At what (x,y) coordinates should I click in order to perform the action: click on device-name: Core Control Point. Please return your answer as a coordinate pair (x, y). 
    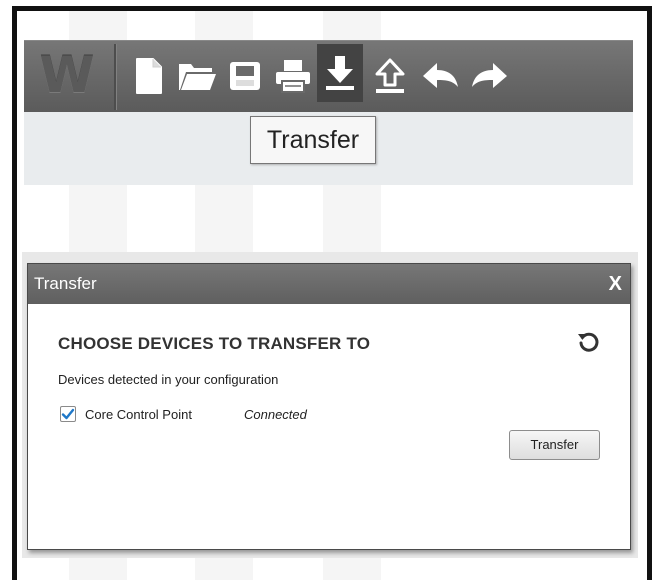
    Looking at the image, I should click on (138, 414).